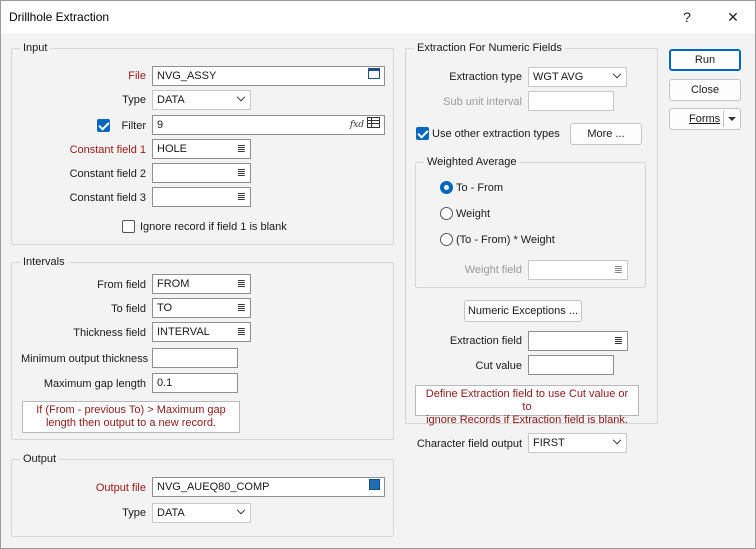  Describe the element at coordinates (165, 383) in the screenshot. I see `max-gap-value: 0.1` at that location.